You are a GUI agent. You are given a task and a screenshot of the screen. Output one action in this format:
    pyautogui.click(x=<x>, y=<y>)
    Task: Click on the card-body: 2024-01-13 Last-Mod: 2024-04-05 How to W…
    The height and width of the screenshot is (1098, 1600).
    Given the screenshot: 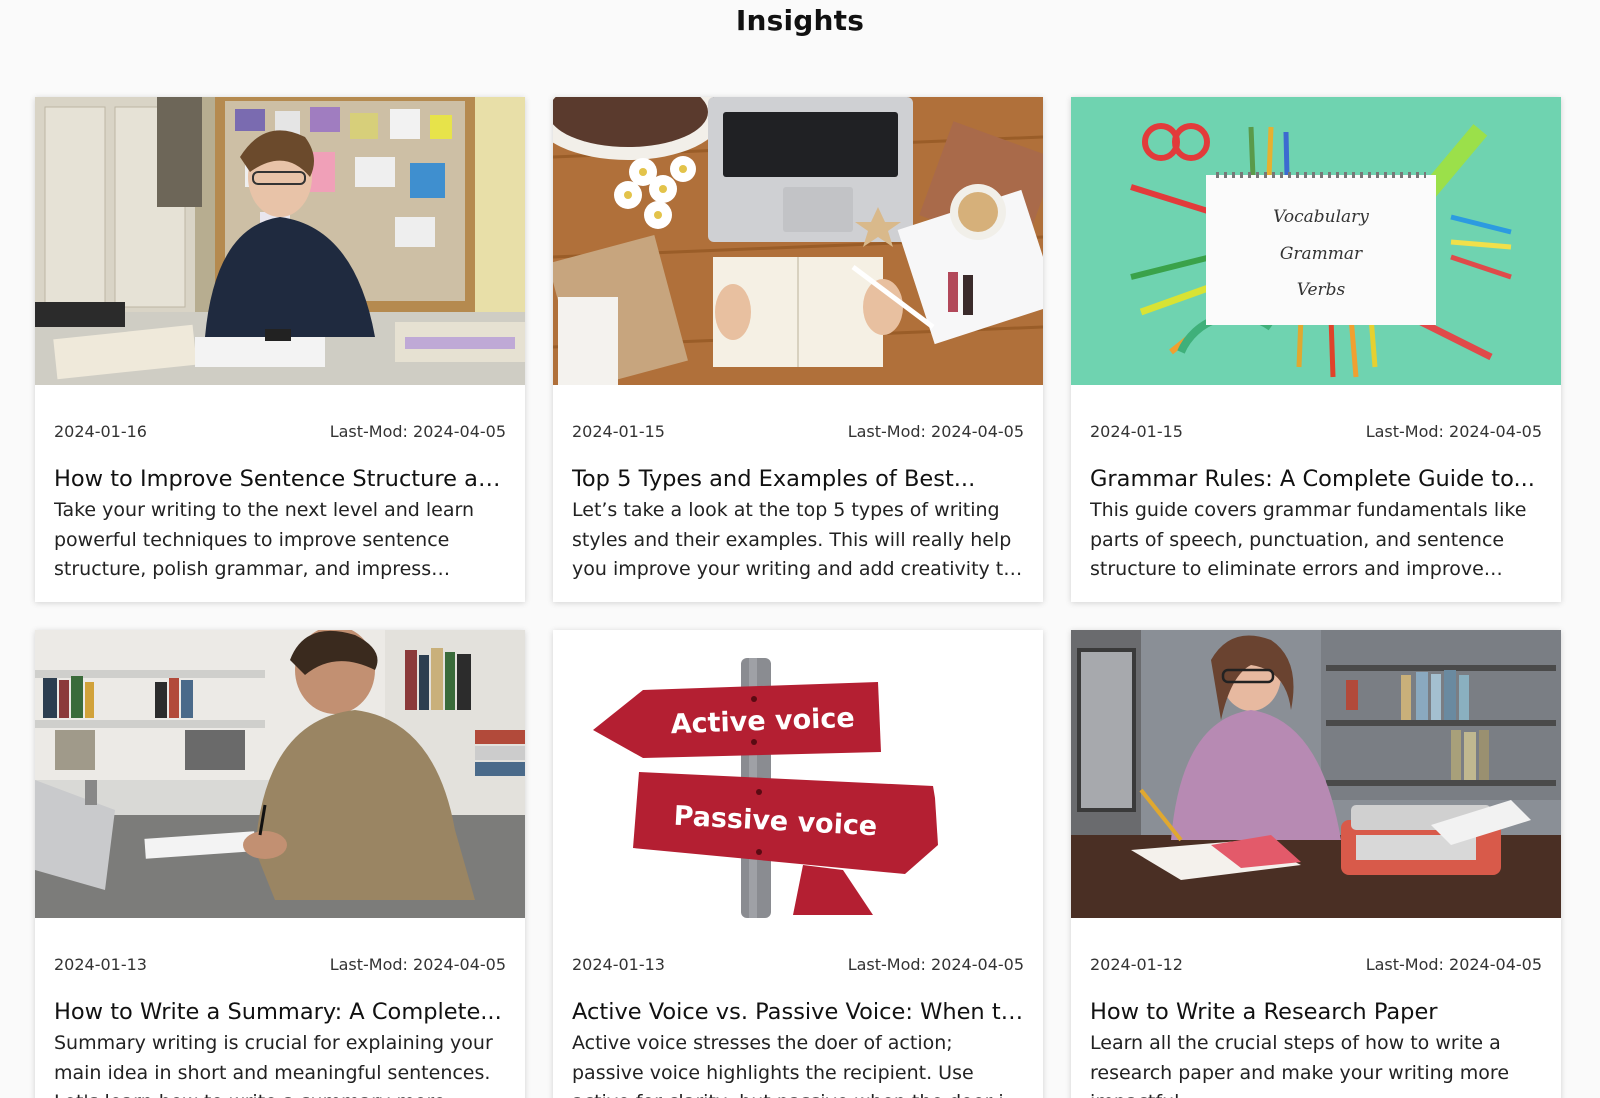 What is the action you would take?
    pyautogui.click(x=280, y=1008)
    